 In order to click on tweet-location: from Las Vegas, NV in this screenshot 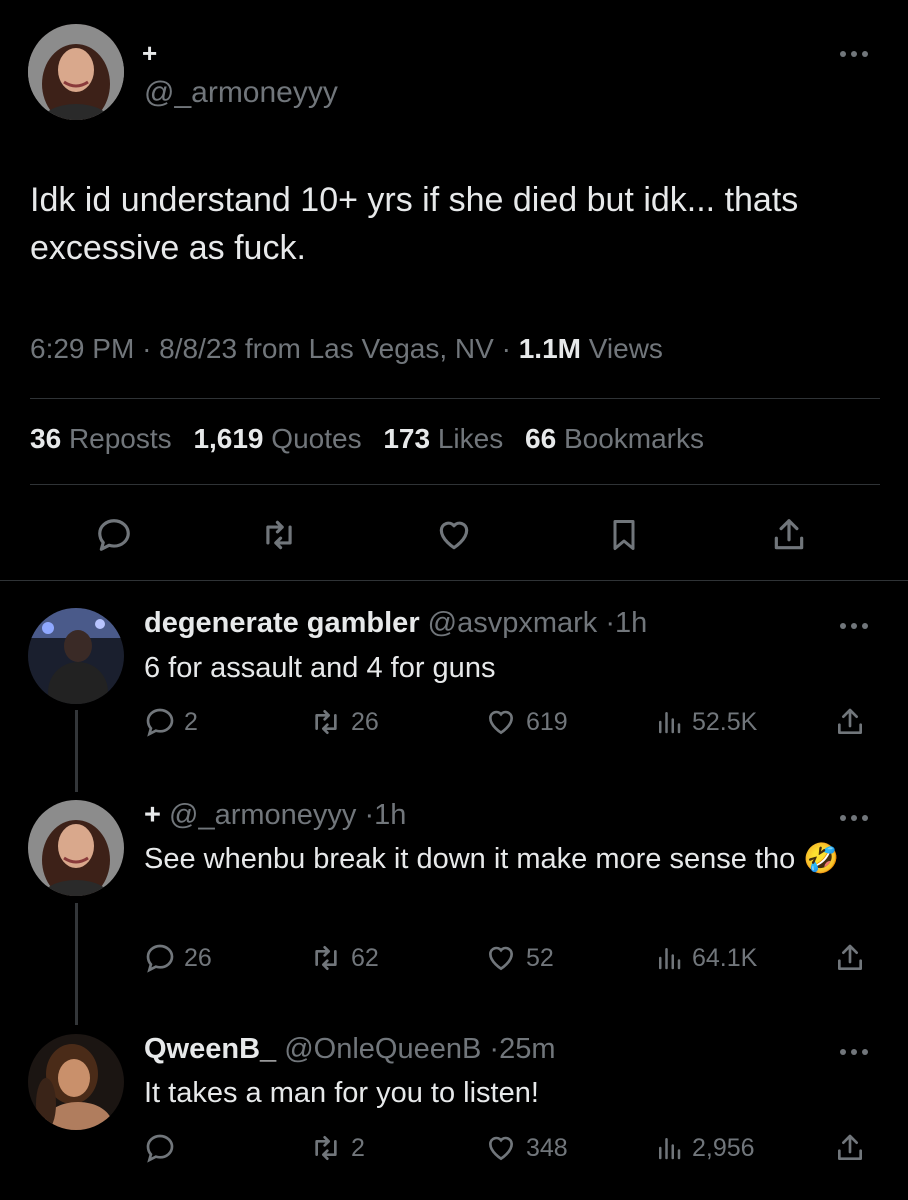, I will do `click(369, 348)`.